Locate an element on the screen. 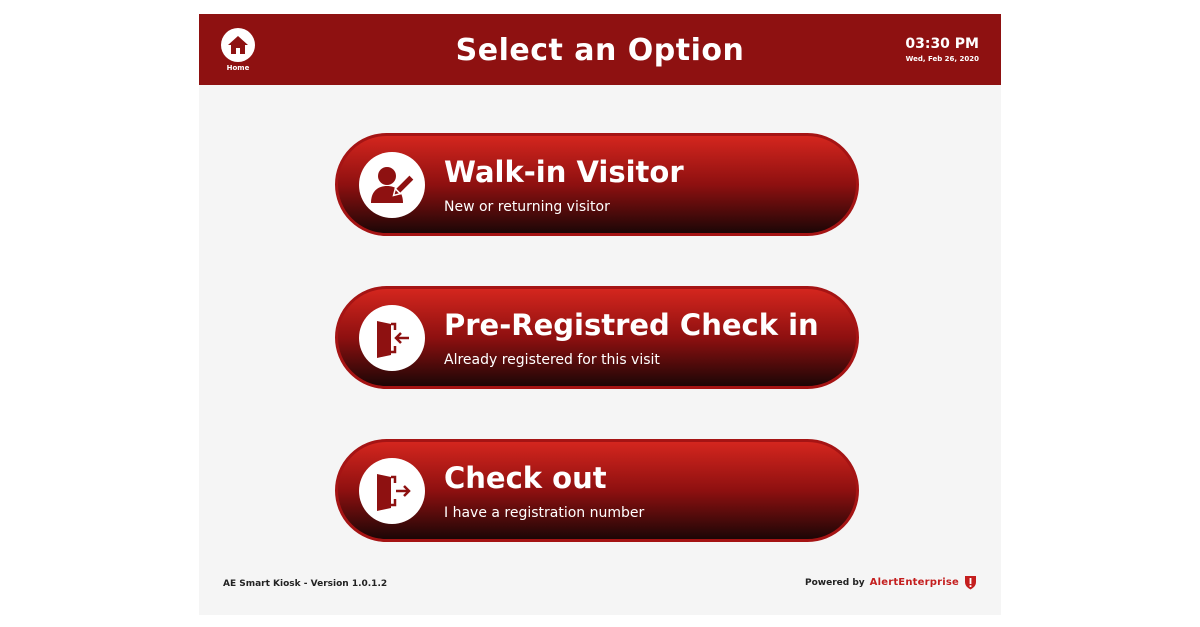 This screenshot has width=1200, height=627. clock: 03:30 PM Wed, Feb 26, 2020 is located at coordinates (942, 49).